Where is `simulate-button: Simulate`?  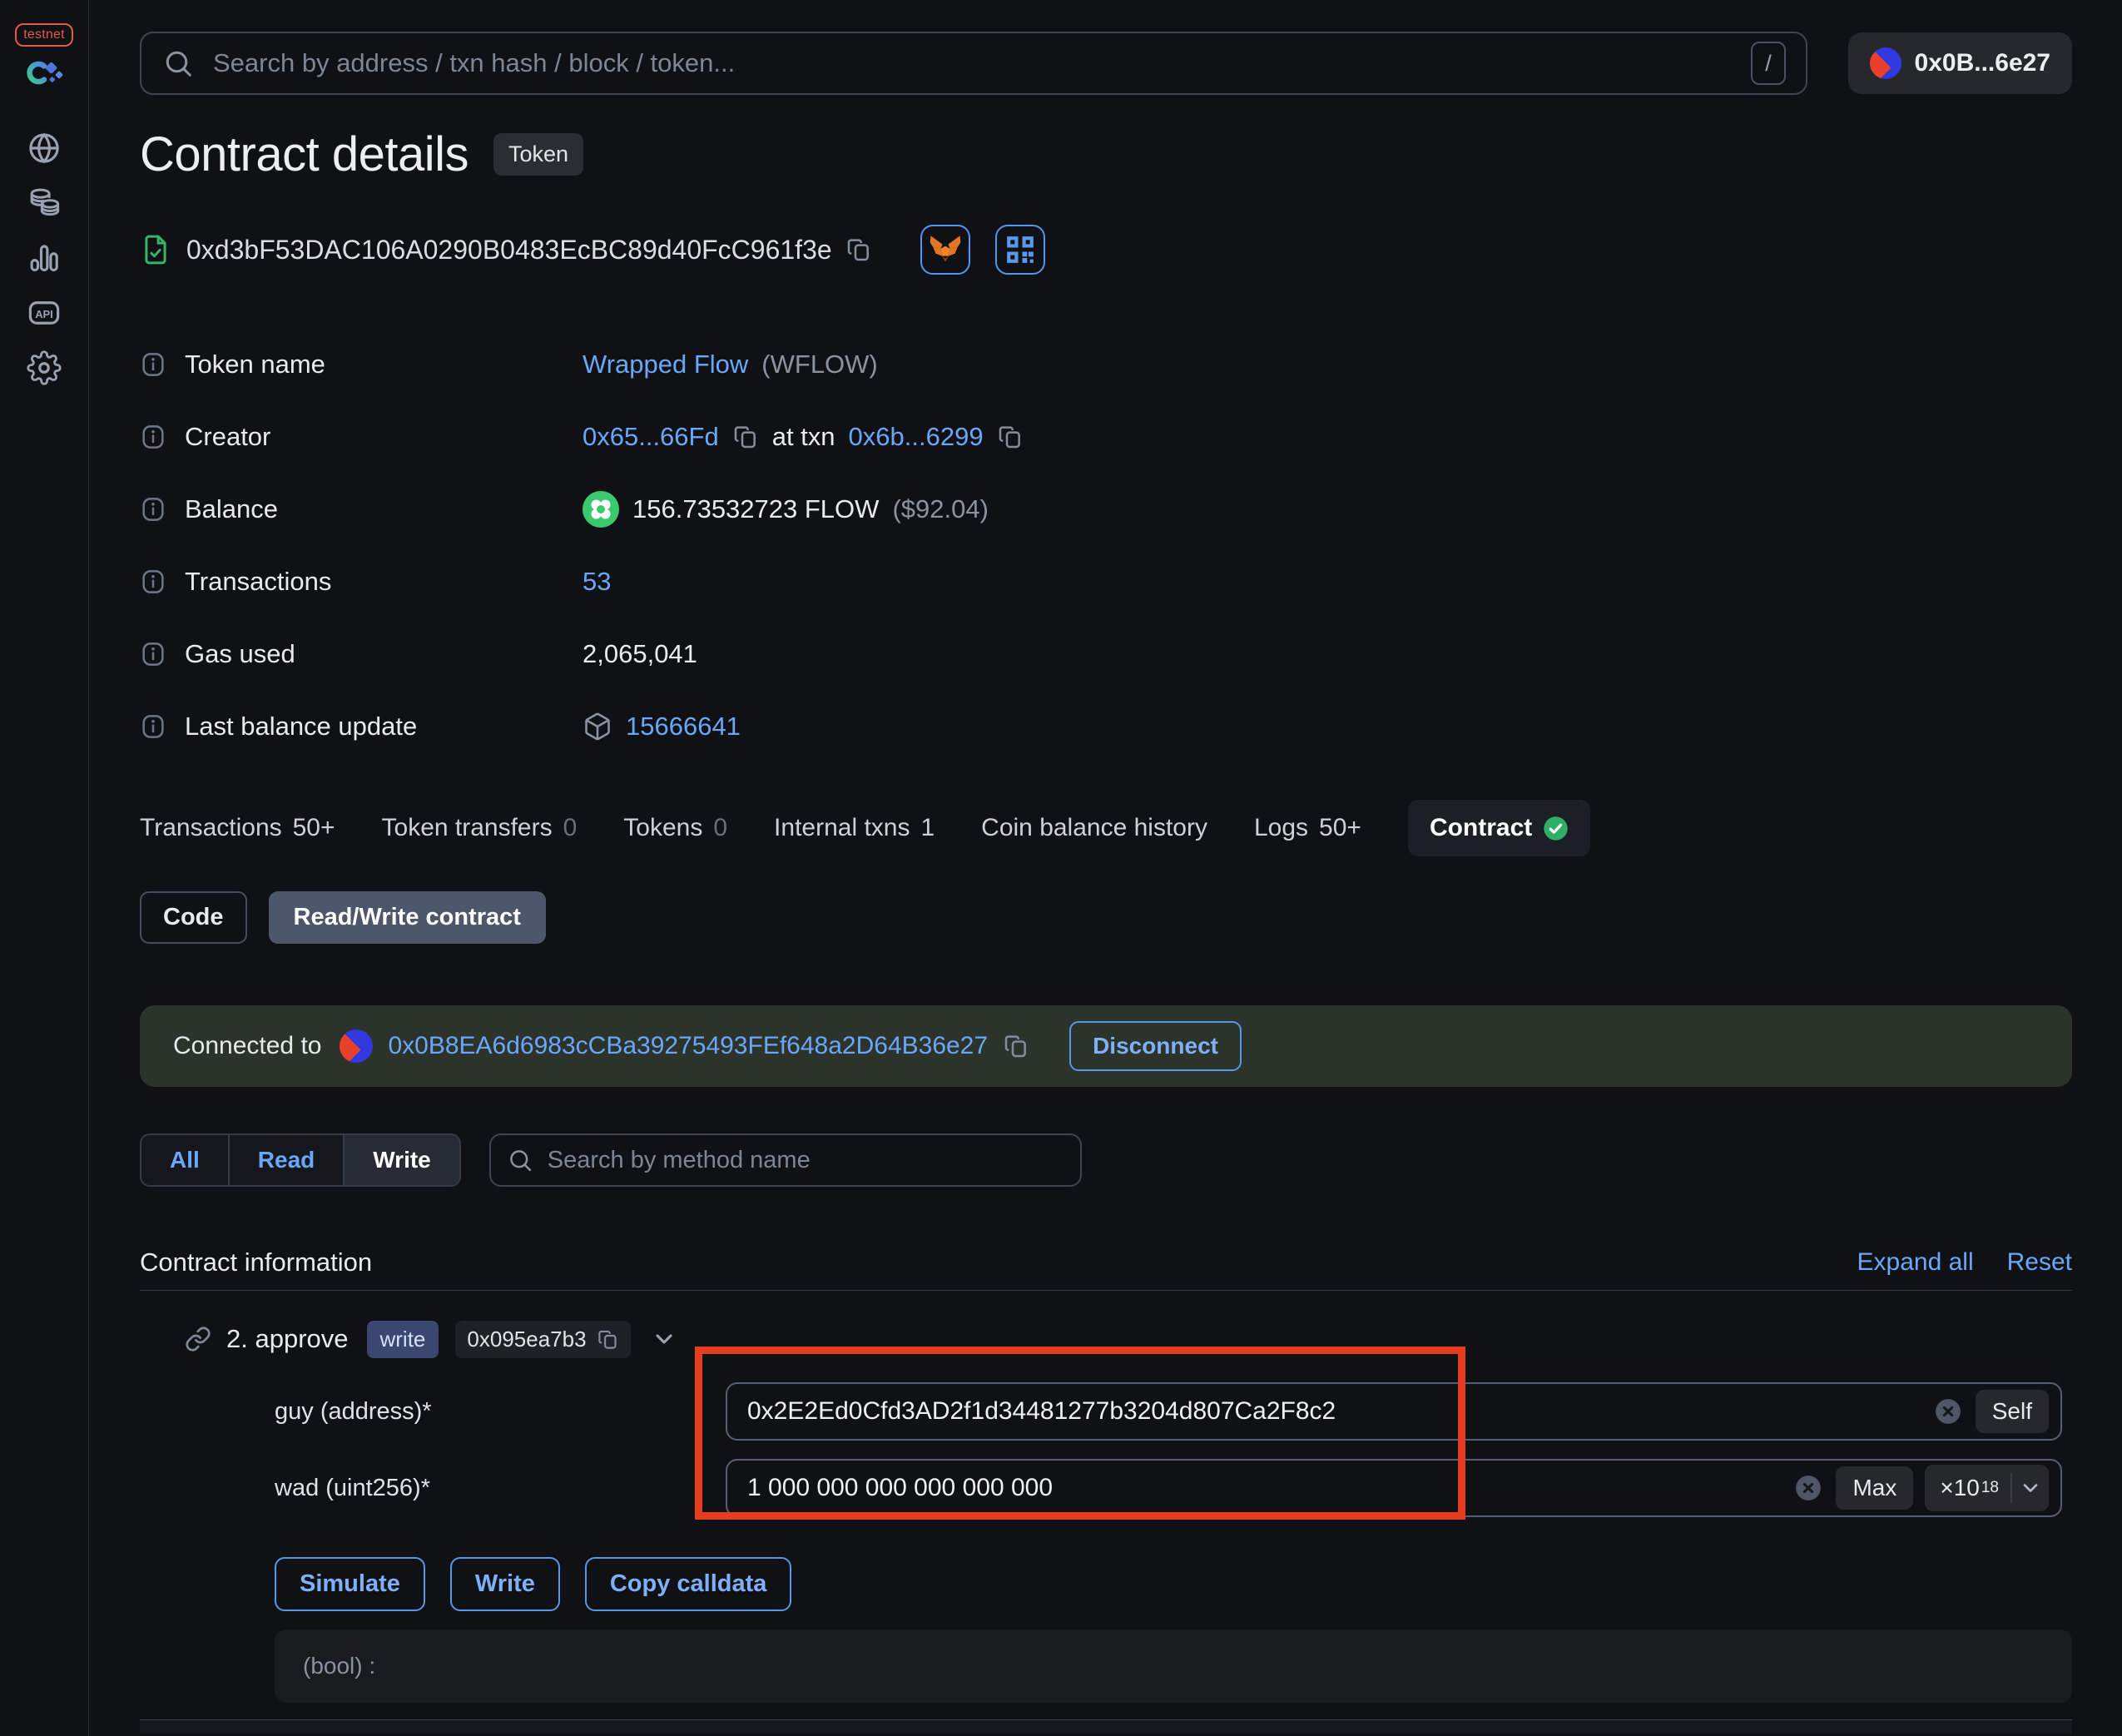
simulate-button: Simulate is located at coordinates (350, 1584).